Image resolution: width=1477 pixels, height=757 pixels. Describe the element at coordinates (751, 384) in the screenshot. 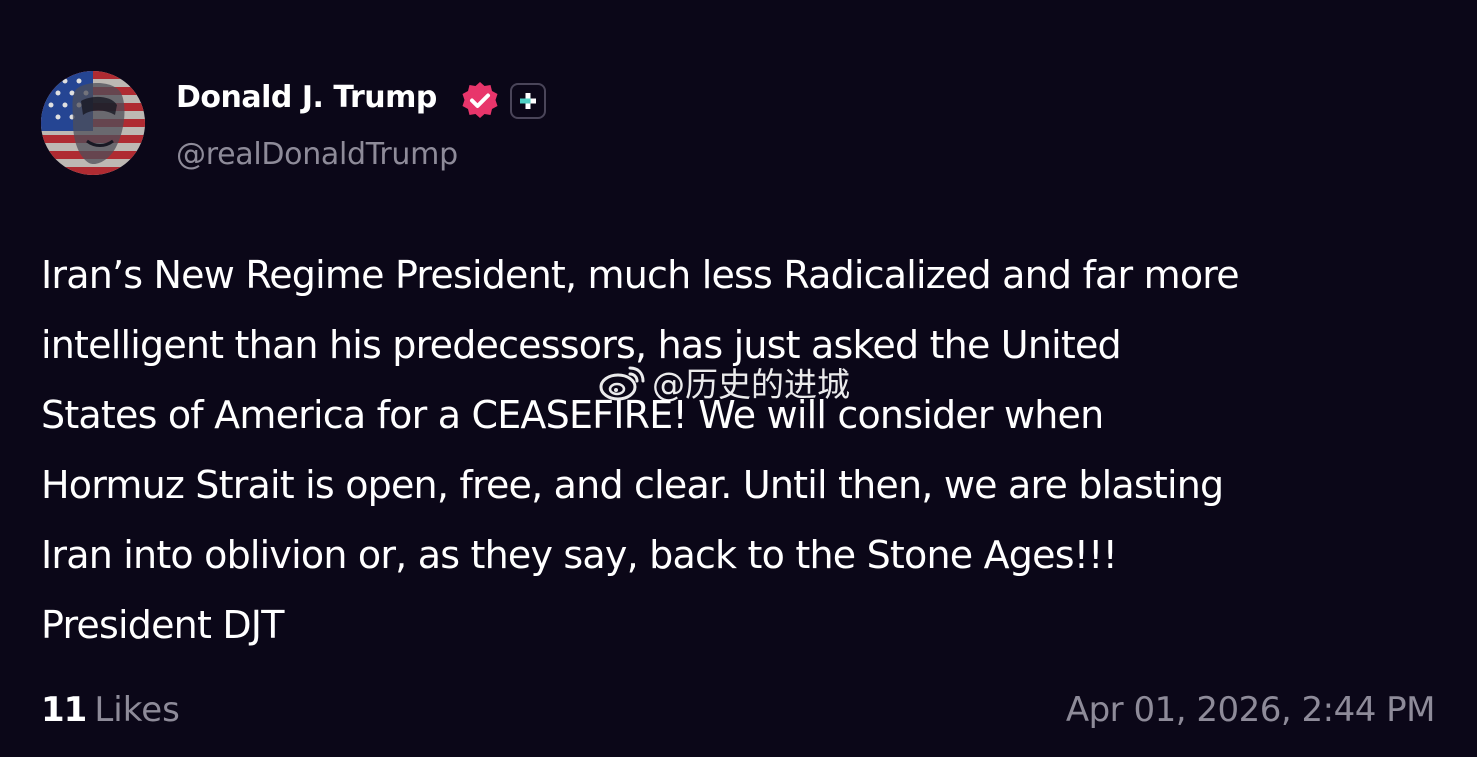

I see `watermark-text: @历史的进城` at that location.